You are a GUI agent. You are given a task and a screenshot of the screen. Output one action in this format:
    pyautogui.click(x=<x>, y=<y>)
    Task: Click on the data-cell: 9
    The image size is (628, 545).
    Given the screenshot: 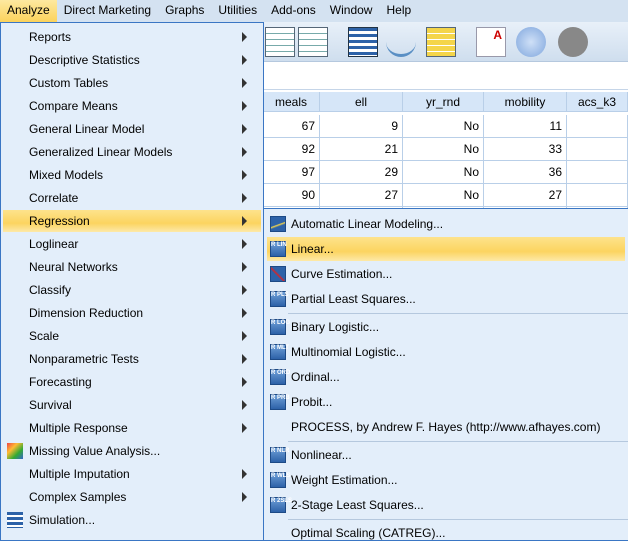 What is the action you would take?
    pyautogui.click(x=361, y=126)
    